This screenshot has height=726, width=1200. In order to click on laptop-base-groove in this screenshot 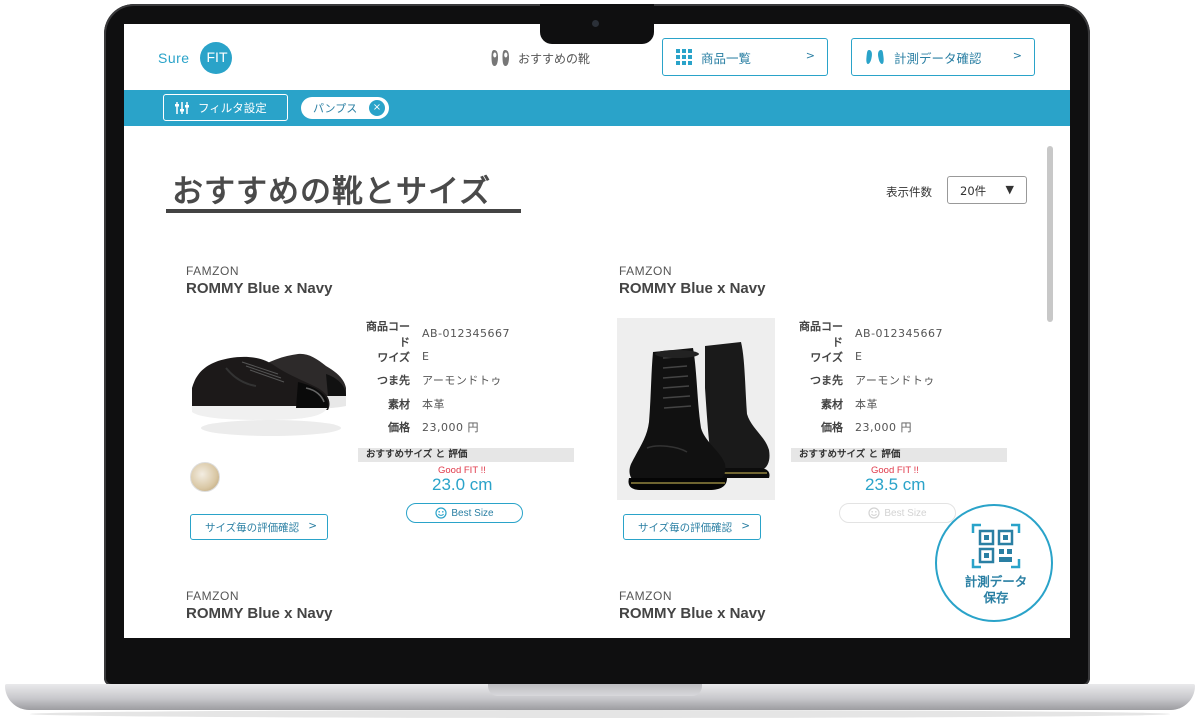, I will do `click(595, 690)`.